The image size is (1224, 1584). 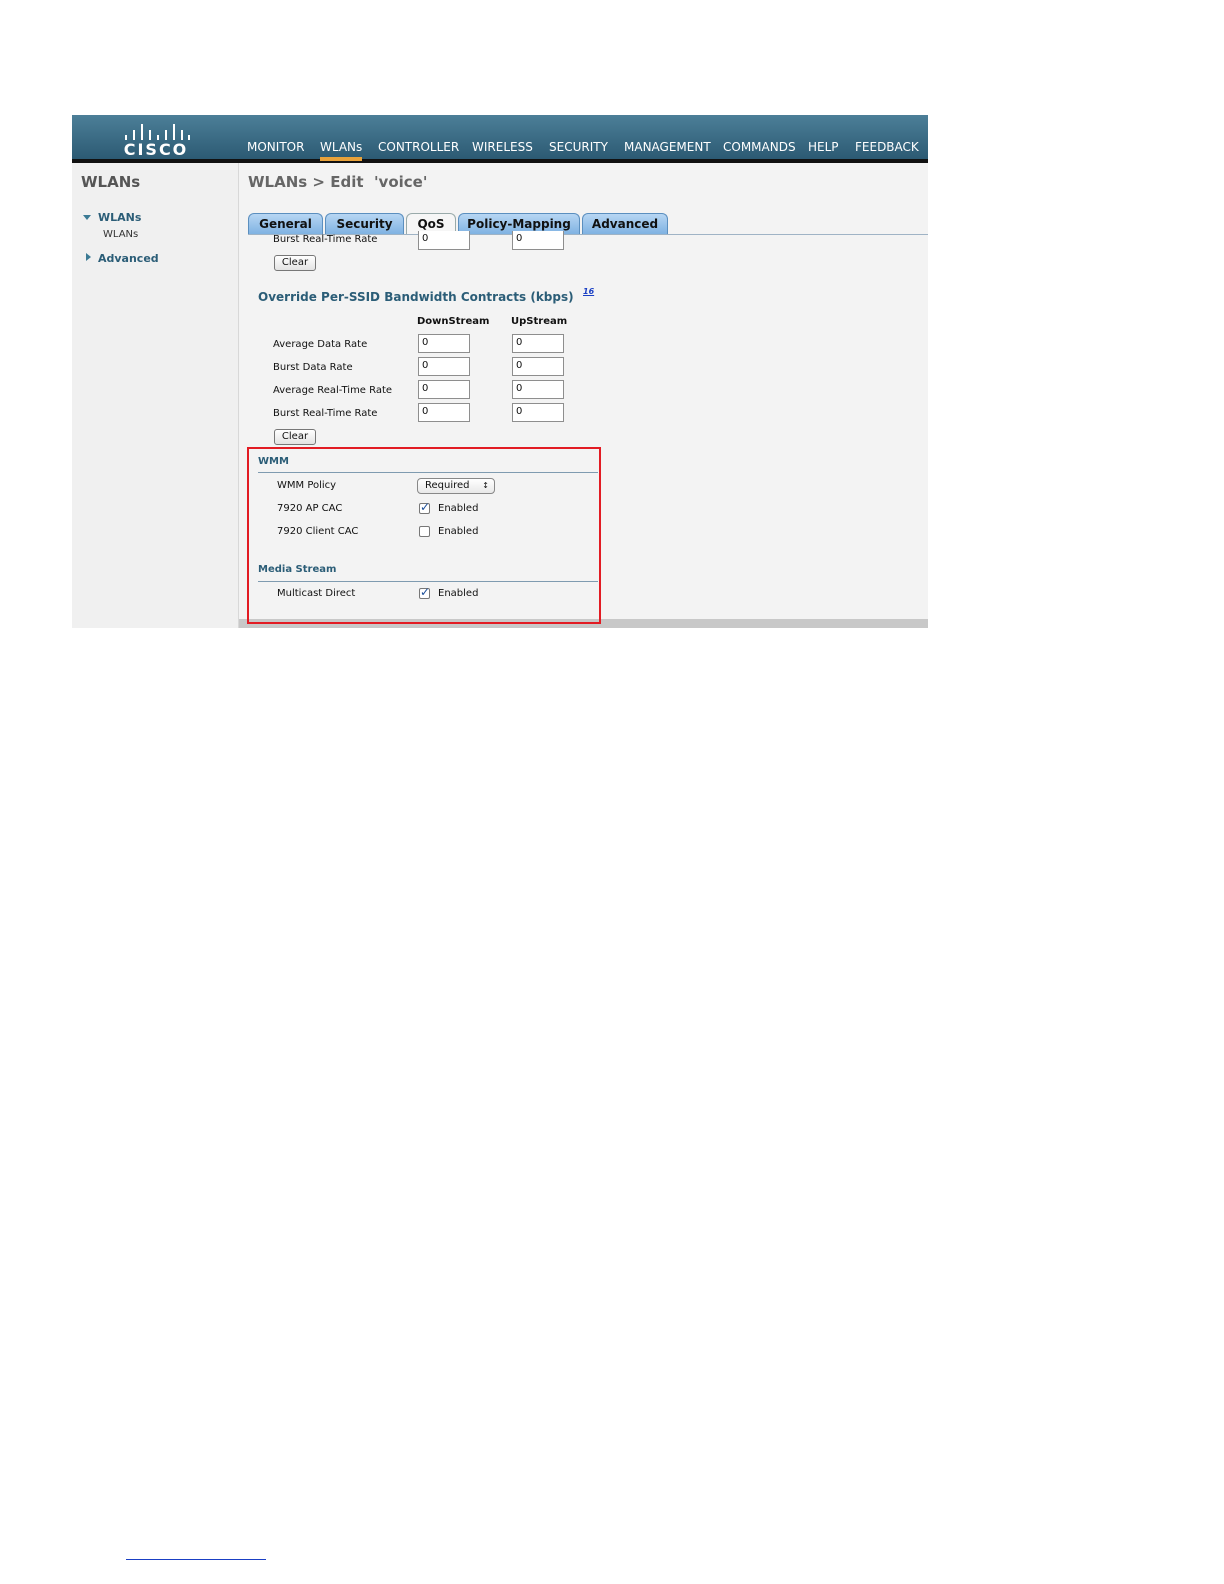 What do you see at coordinates (887, 147) in the screenshot?
I see `nav-feedback: FEEDBACK` at bounding box center [887, 147].